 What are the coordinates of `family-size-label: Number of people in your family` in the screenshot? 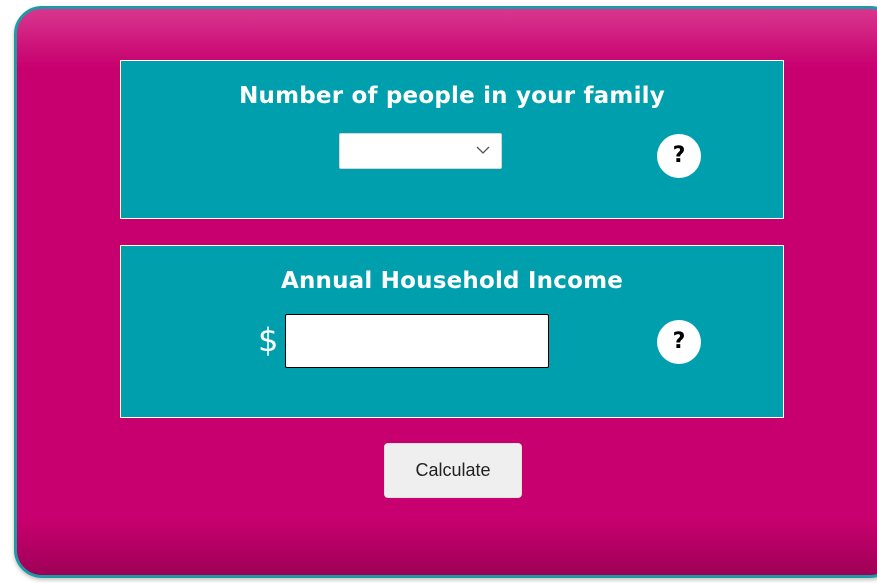 It's located at (452, 96).